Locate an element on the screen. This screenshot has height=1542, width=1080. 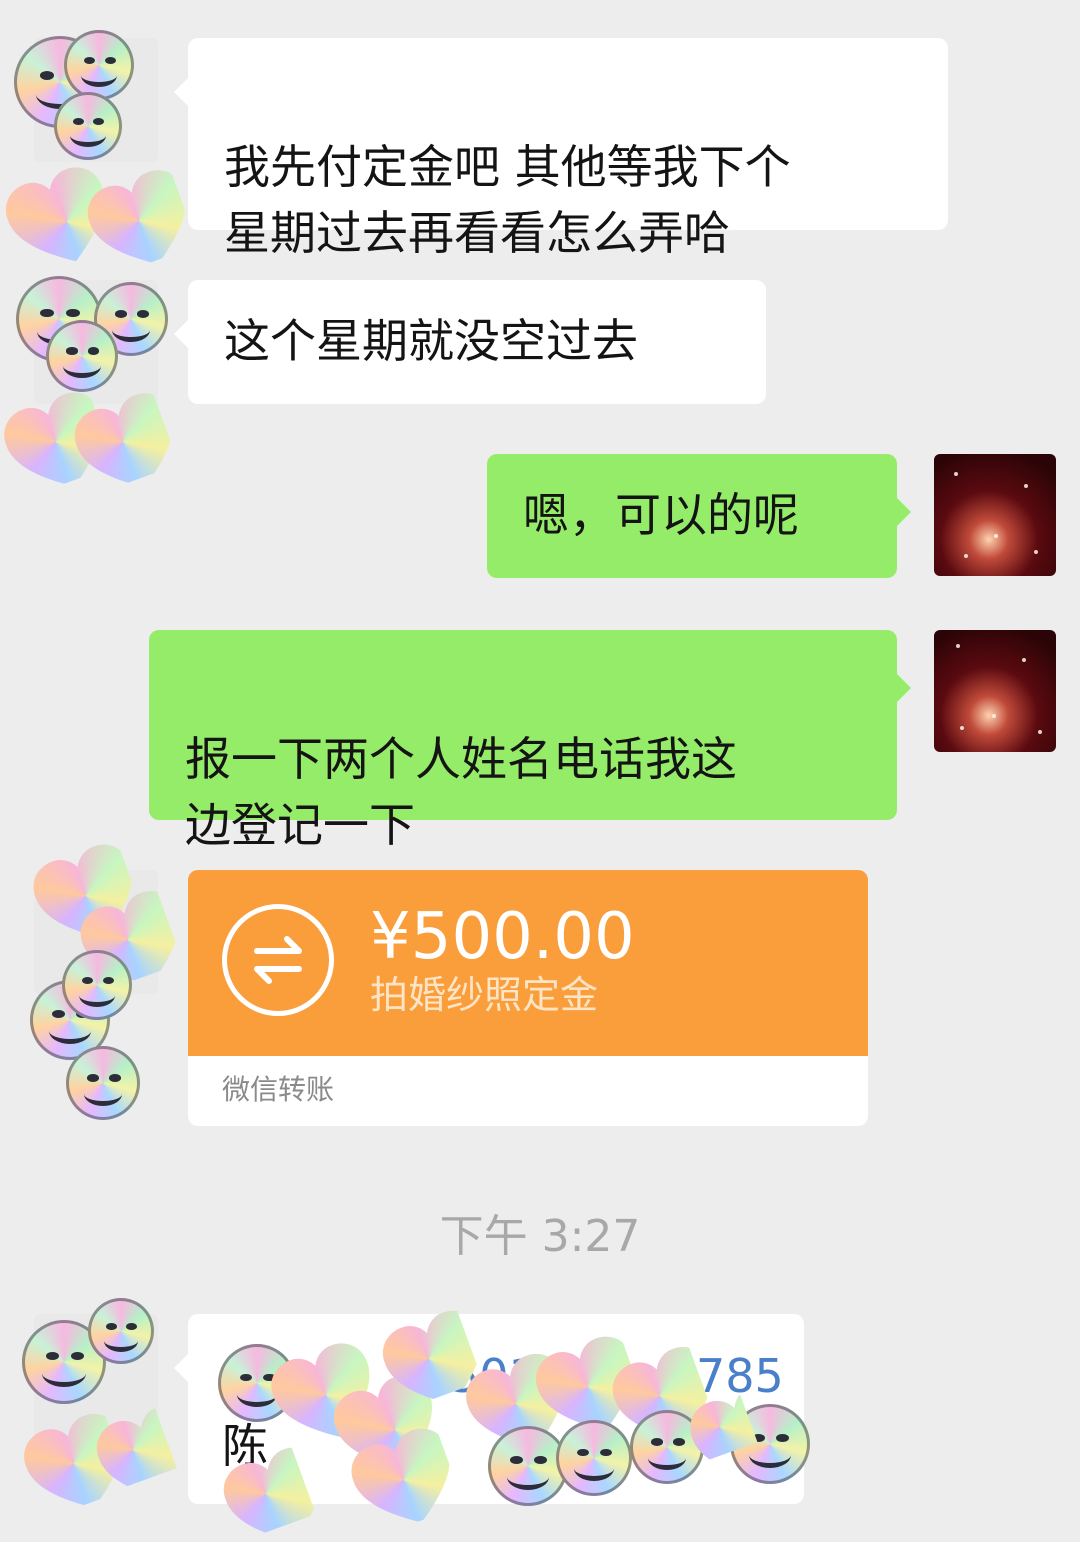
message-bubble-incoming: 这个星期就没空过去 is located at coordinates (470, 342).